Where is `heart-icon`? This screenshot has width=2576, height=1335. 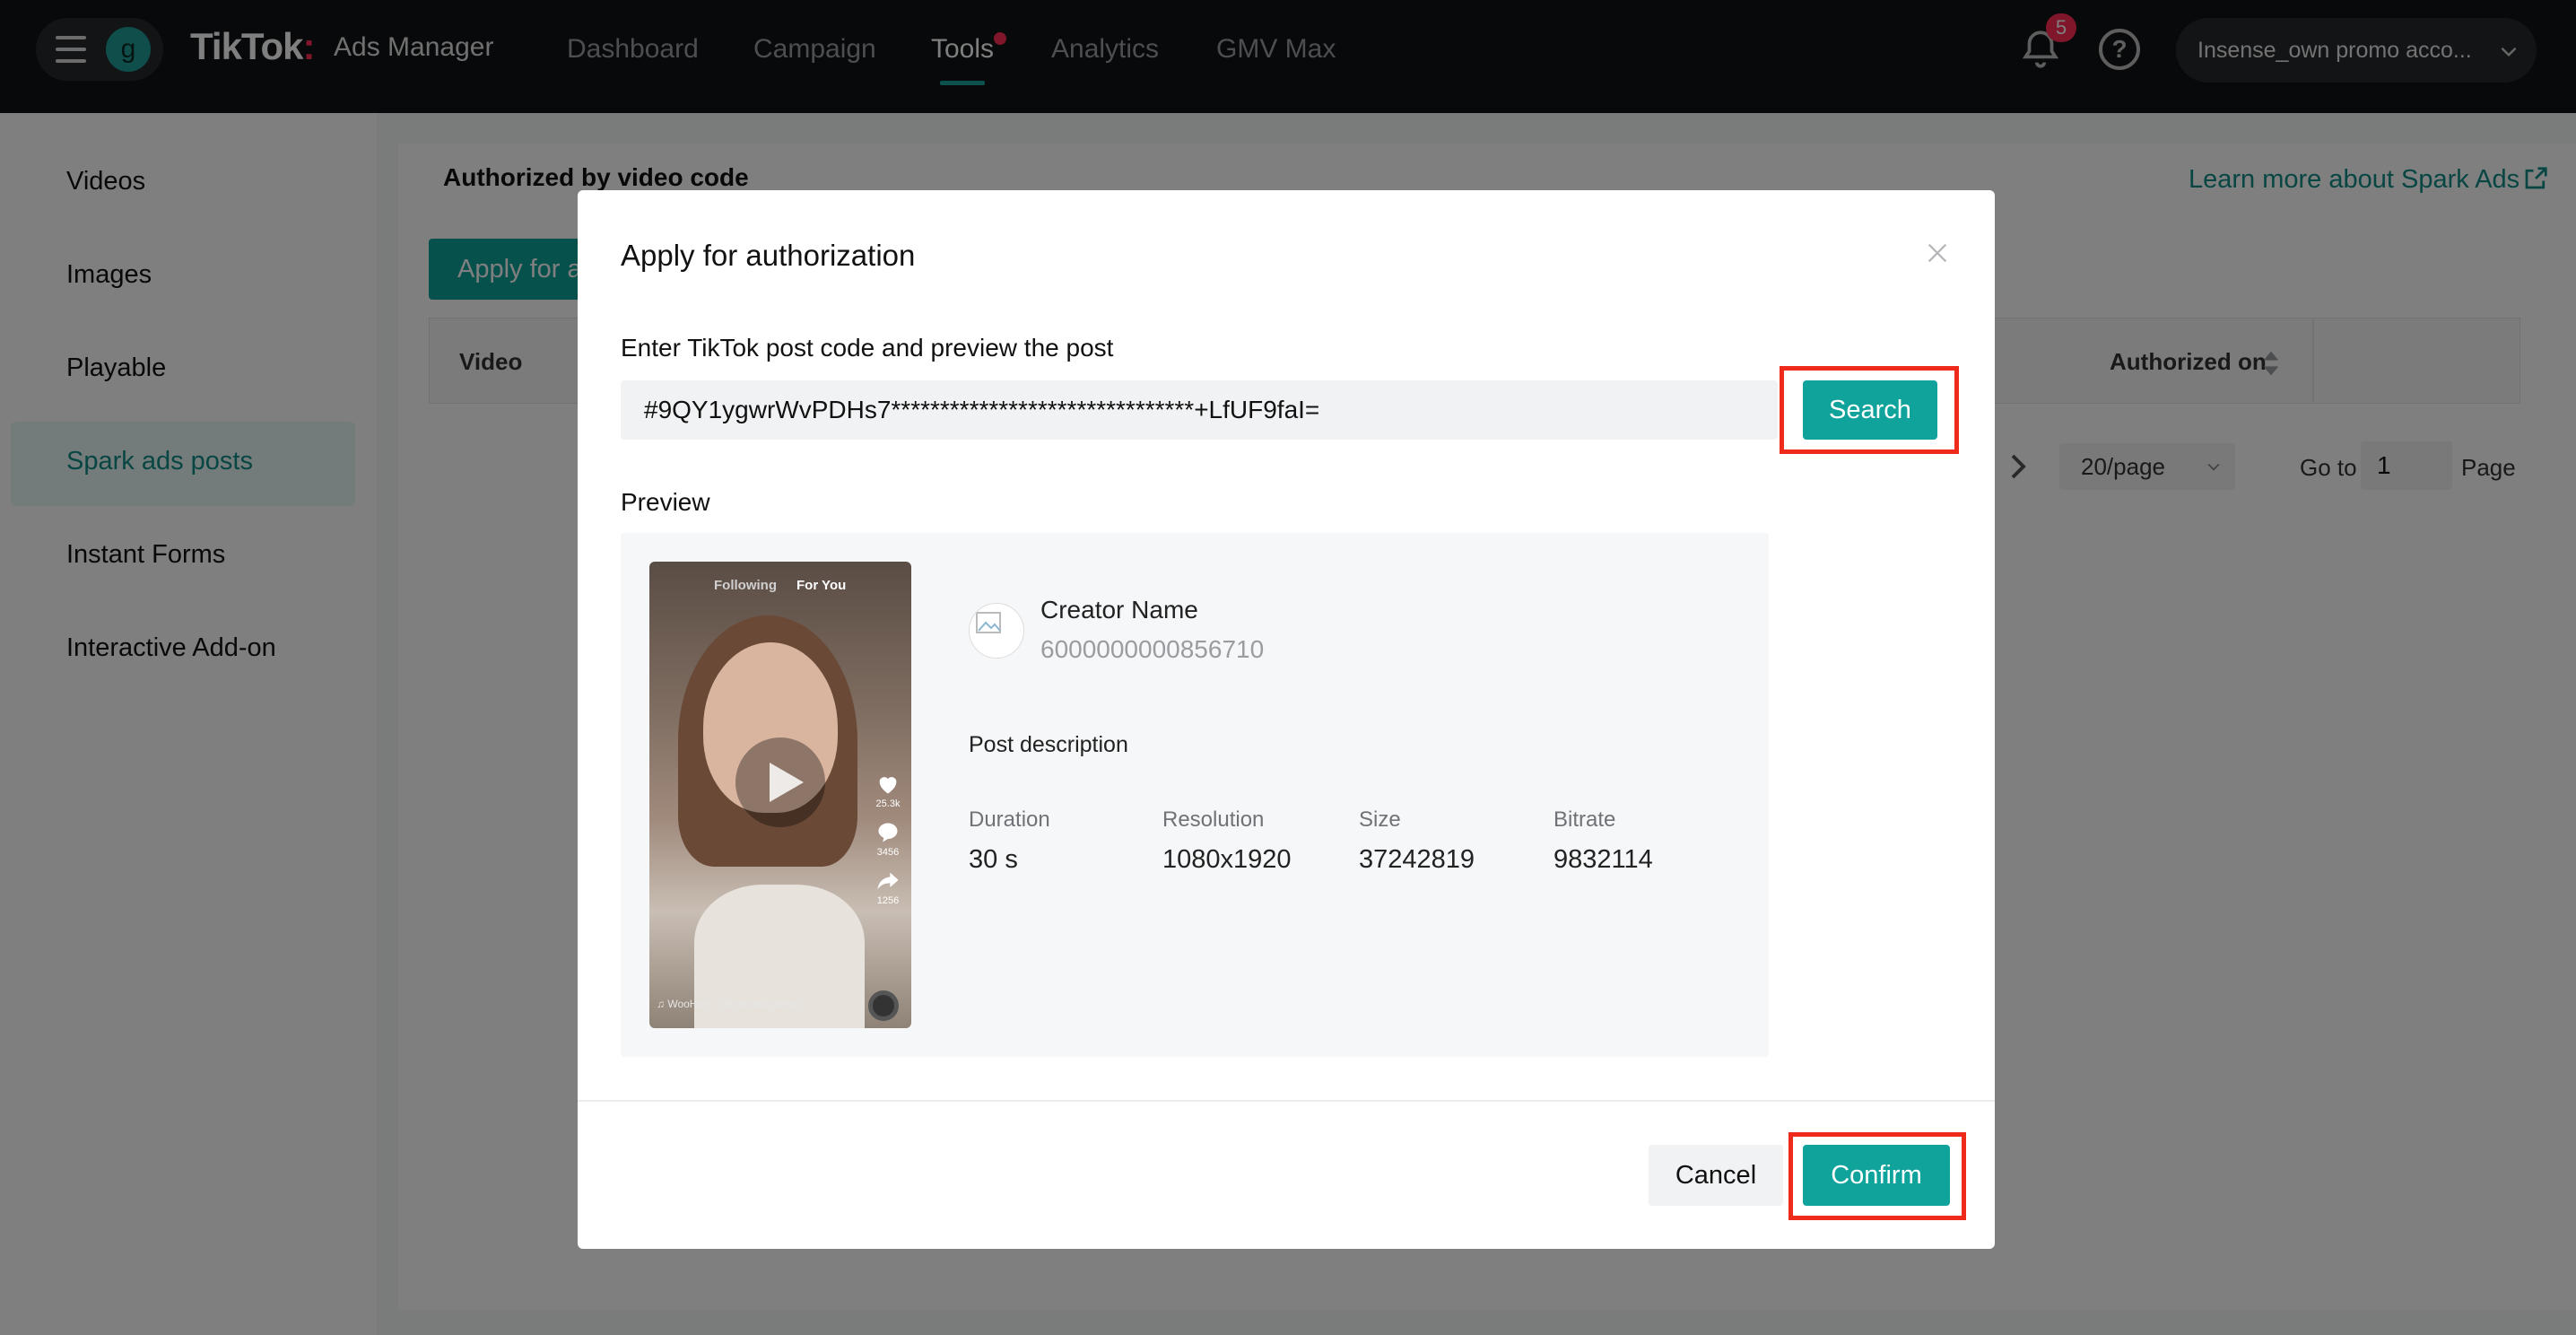
heart-icon is located at coordinates (888, 785).